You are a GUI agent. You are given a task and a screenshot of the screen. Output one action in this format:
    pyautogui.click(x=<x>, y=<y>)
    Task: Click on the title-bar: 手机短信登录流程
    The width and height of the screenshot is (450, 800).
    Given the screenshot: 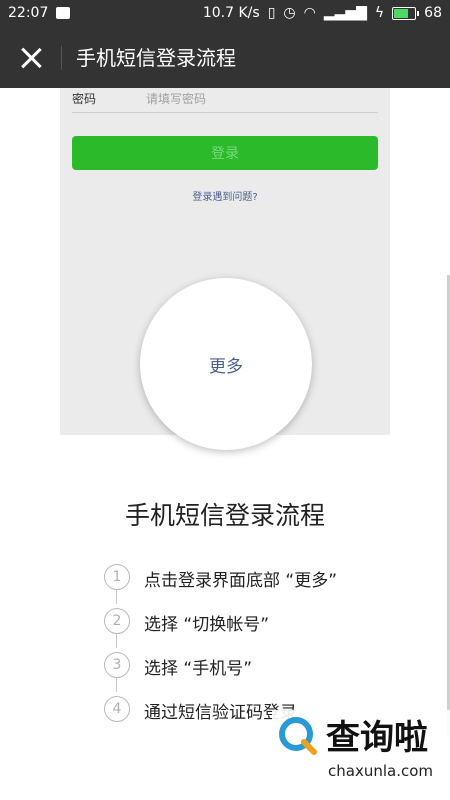 What is the action you would take?
    pyautogui.click(x=225, y=58)
    